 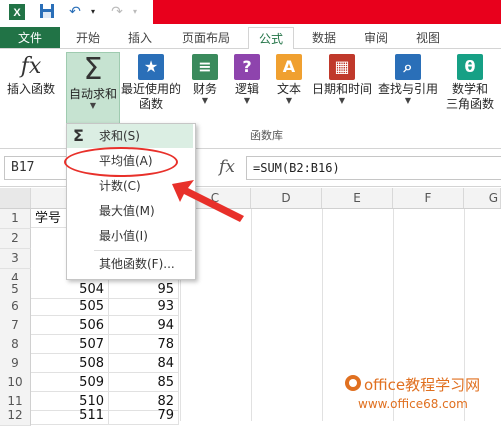 What do you see at coordinates (413, 404) in the screenshot?
I see `watermark-url: www.office68.com` at bounding box center [413, 404].